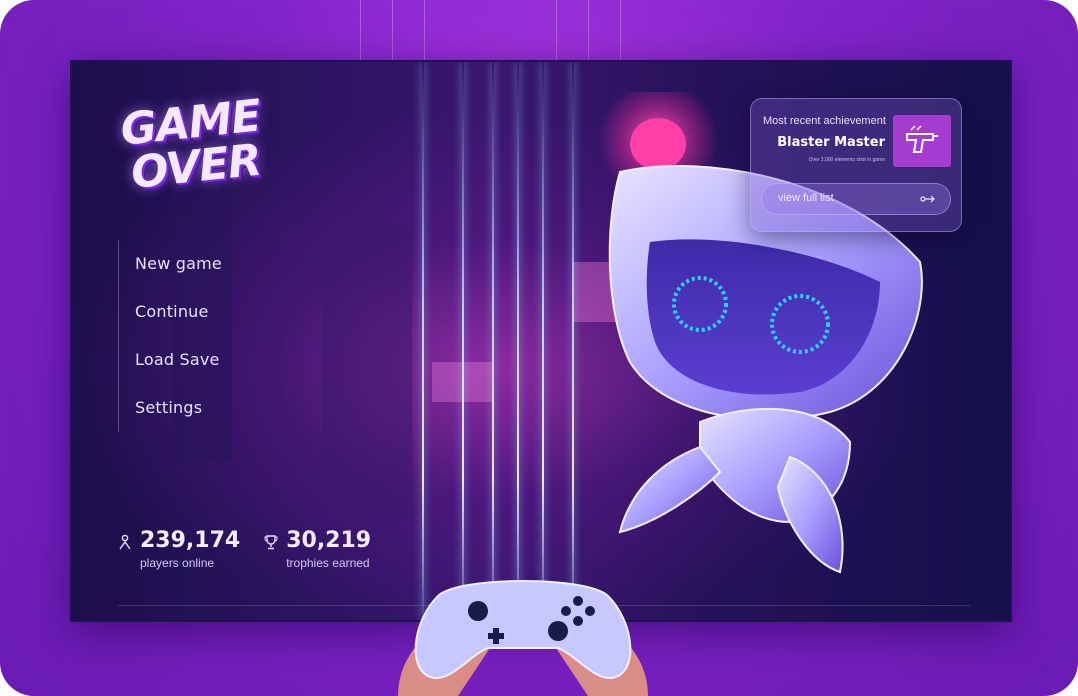 The height and width of the screenshot is (696, 1078). I want to click on achievement-badge, so click(922, 141).